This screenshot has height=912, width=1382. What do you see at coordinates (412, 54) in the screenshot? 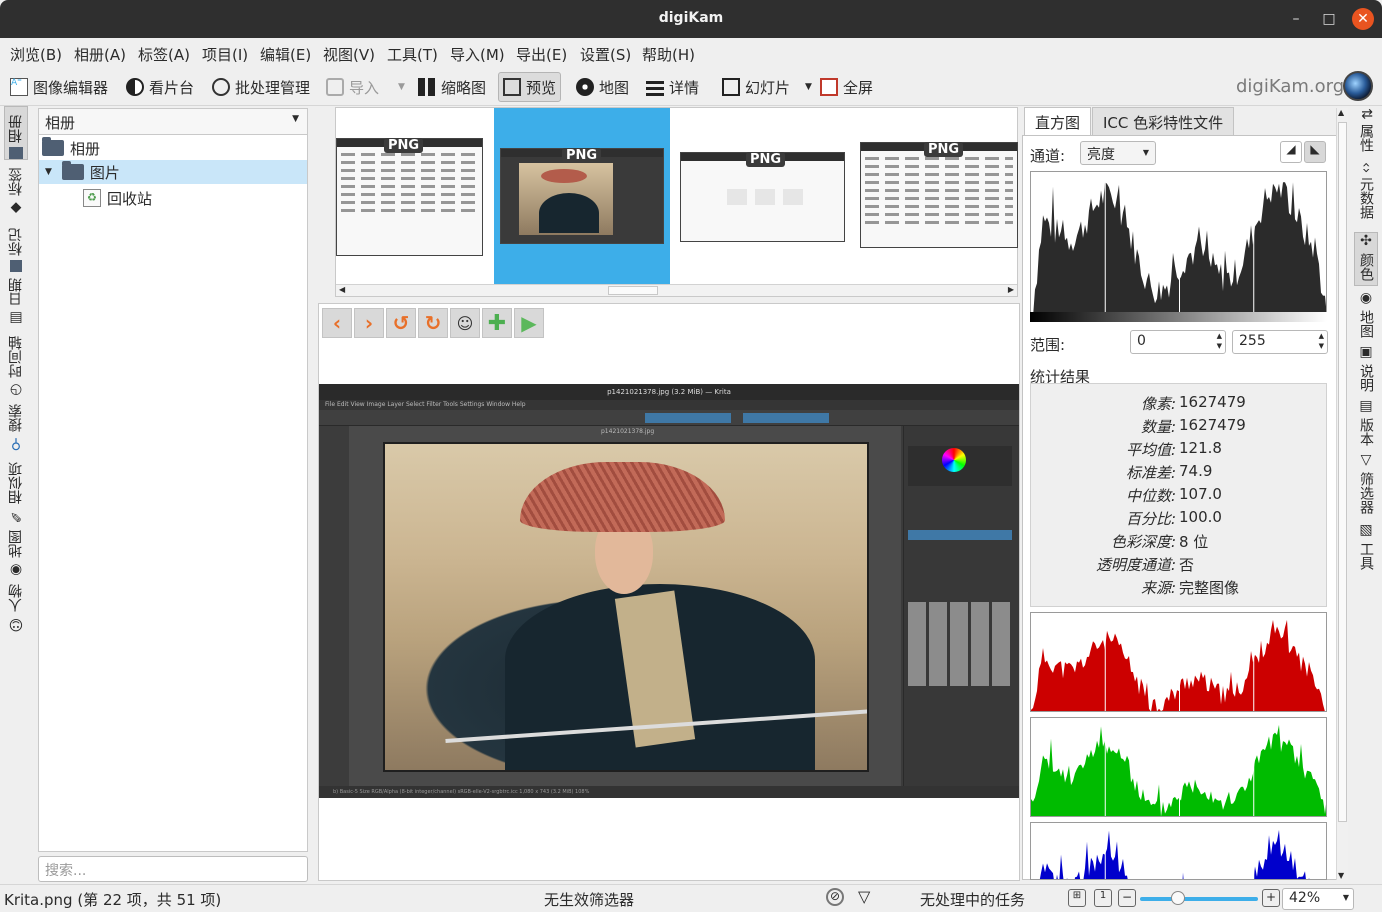
I see `menu-tools: 工具(T)` at bounding box center [412, 54].